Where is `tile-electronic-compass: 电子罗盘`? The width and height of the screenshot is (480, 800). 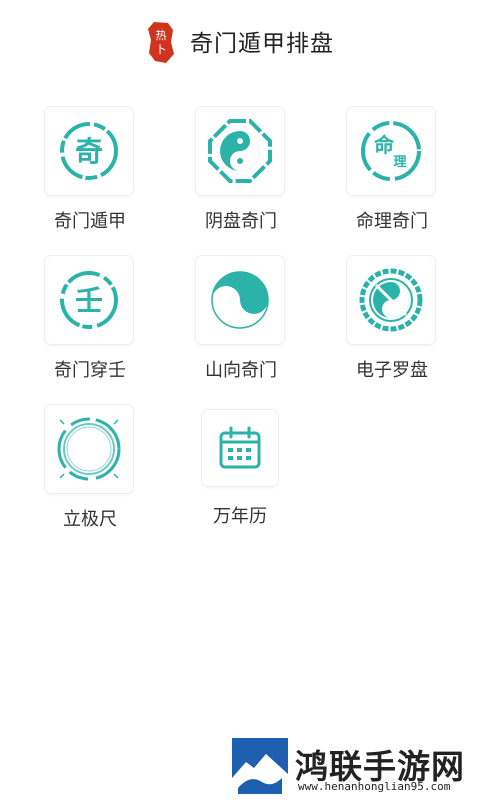 tile-electronic-compass: 电子罗盘 is located at coordinates (392, 318).